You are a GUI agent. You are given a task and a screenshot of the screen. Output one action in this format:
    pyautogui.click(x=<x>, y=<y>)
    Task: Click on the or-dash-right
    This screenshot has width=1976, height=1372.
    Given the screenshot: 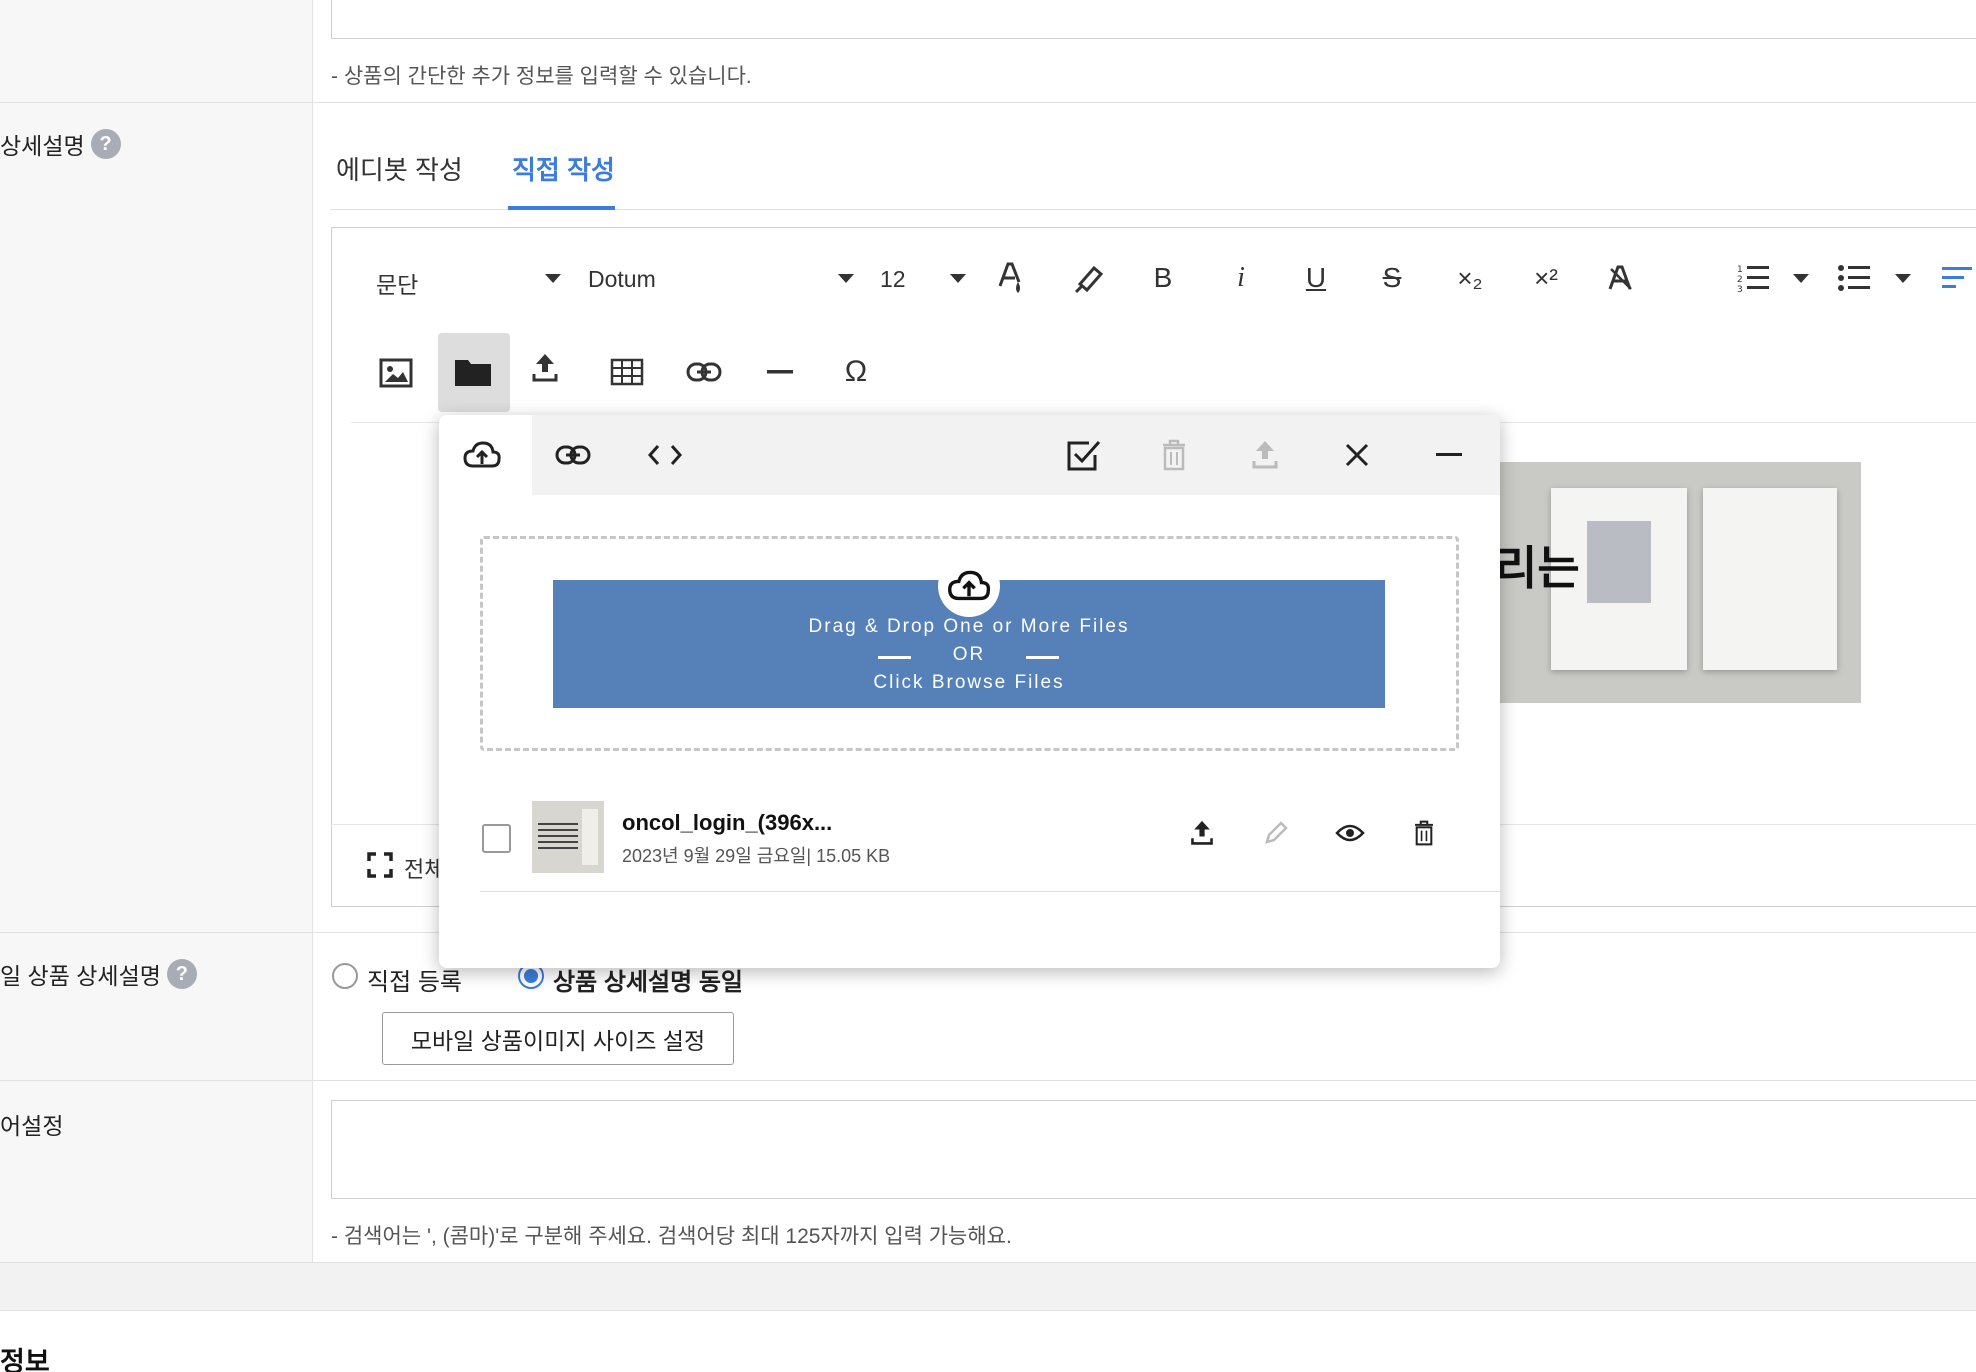 What is the action you would take?
    pyautogui.click(x=1042, y=657)
    